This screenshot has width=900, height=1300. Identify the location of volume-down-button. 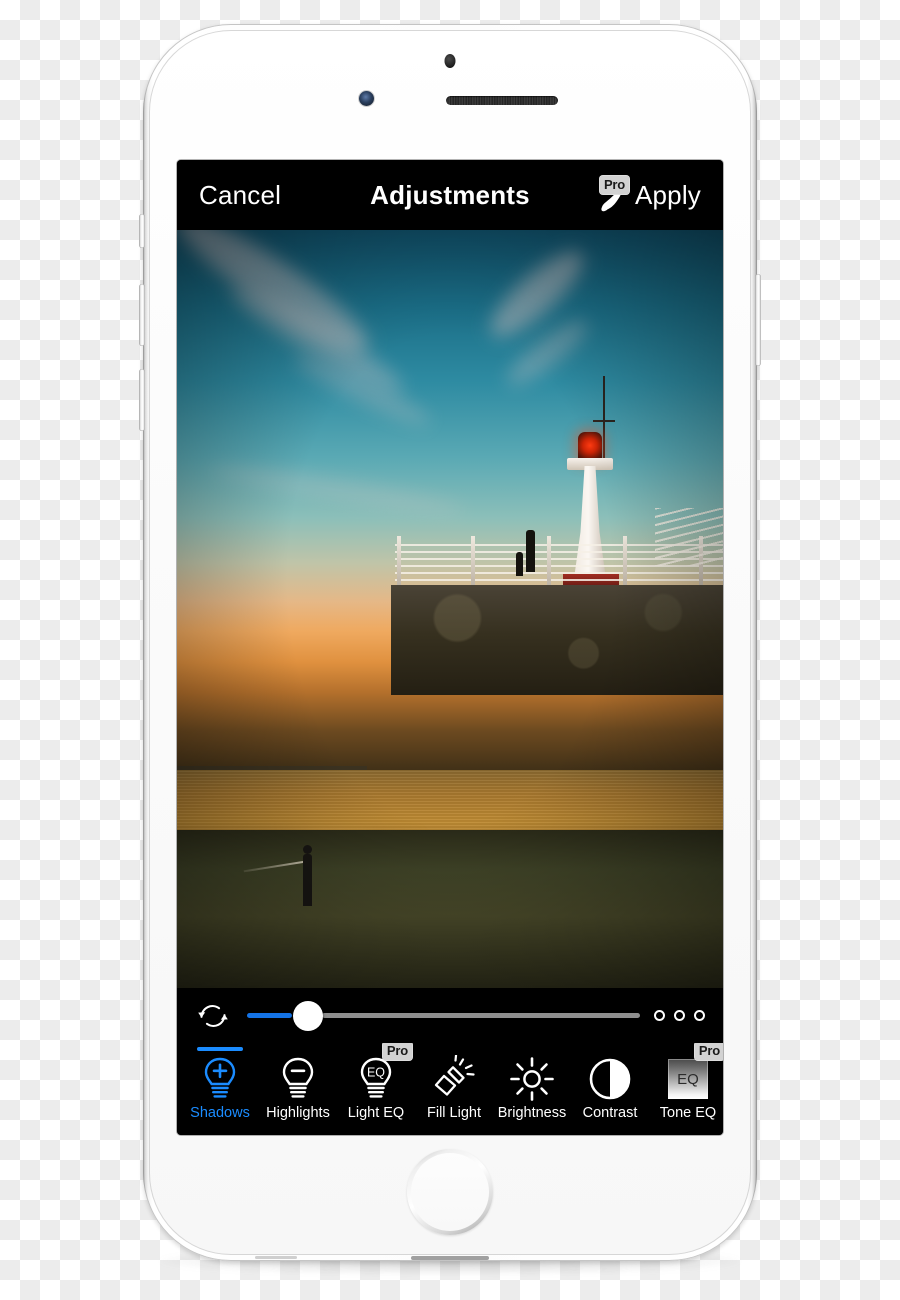
(142, 400).